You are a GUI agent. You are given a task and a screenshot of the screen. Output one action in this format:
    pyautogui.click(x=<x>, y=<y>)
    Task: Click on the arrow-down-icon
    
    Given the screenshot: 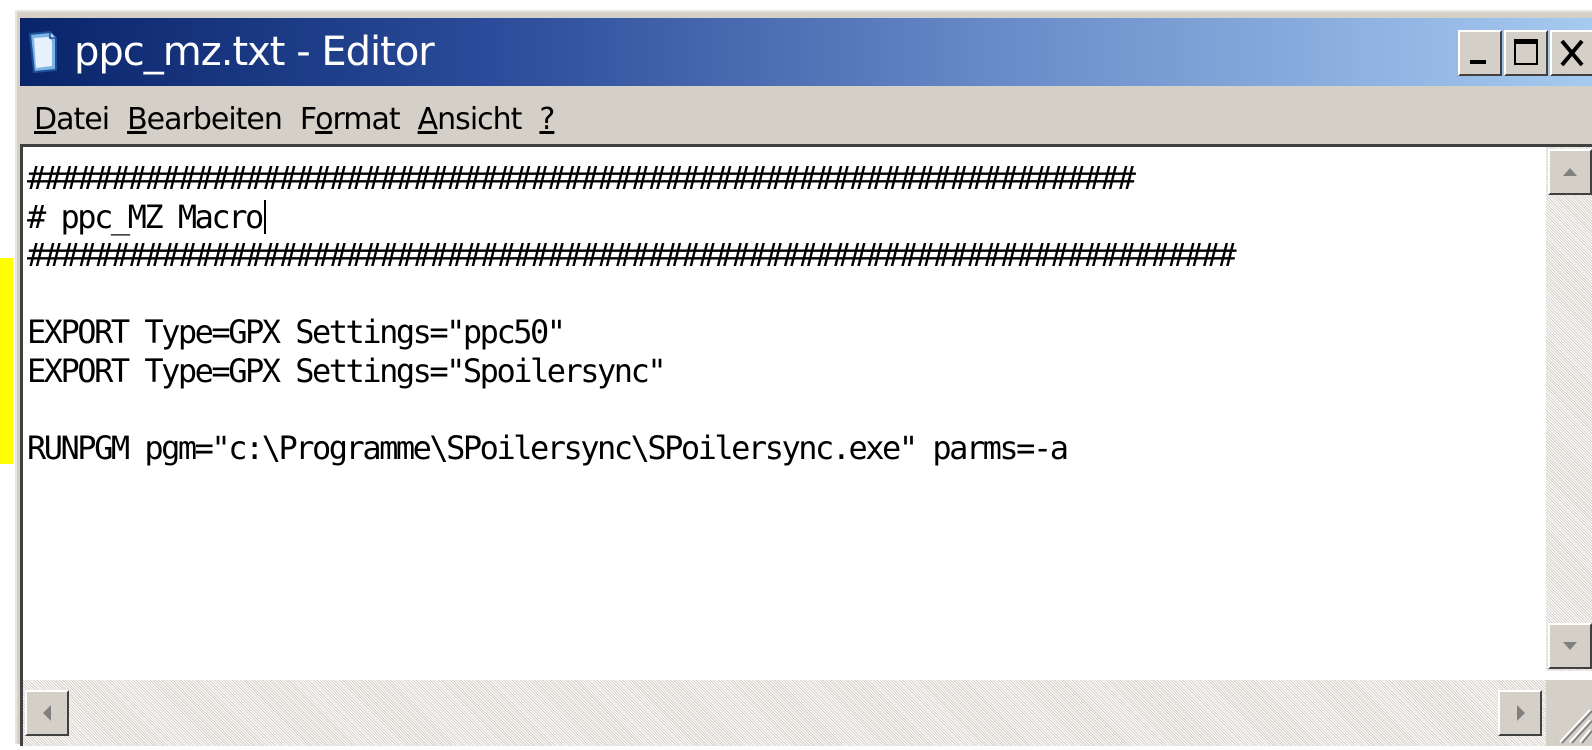 What is the action you would take?
    pyautogui.click(x=1570, y=646)
    